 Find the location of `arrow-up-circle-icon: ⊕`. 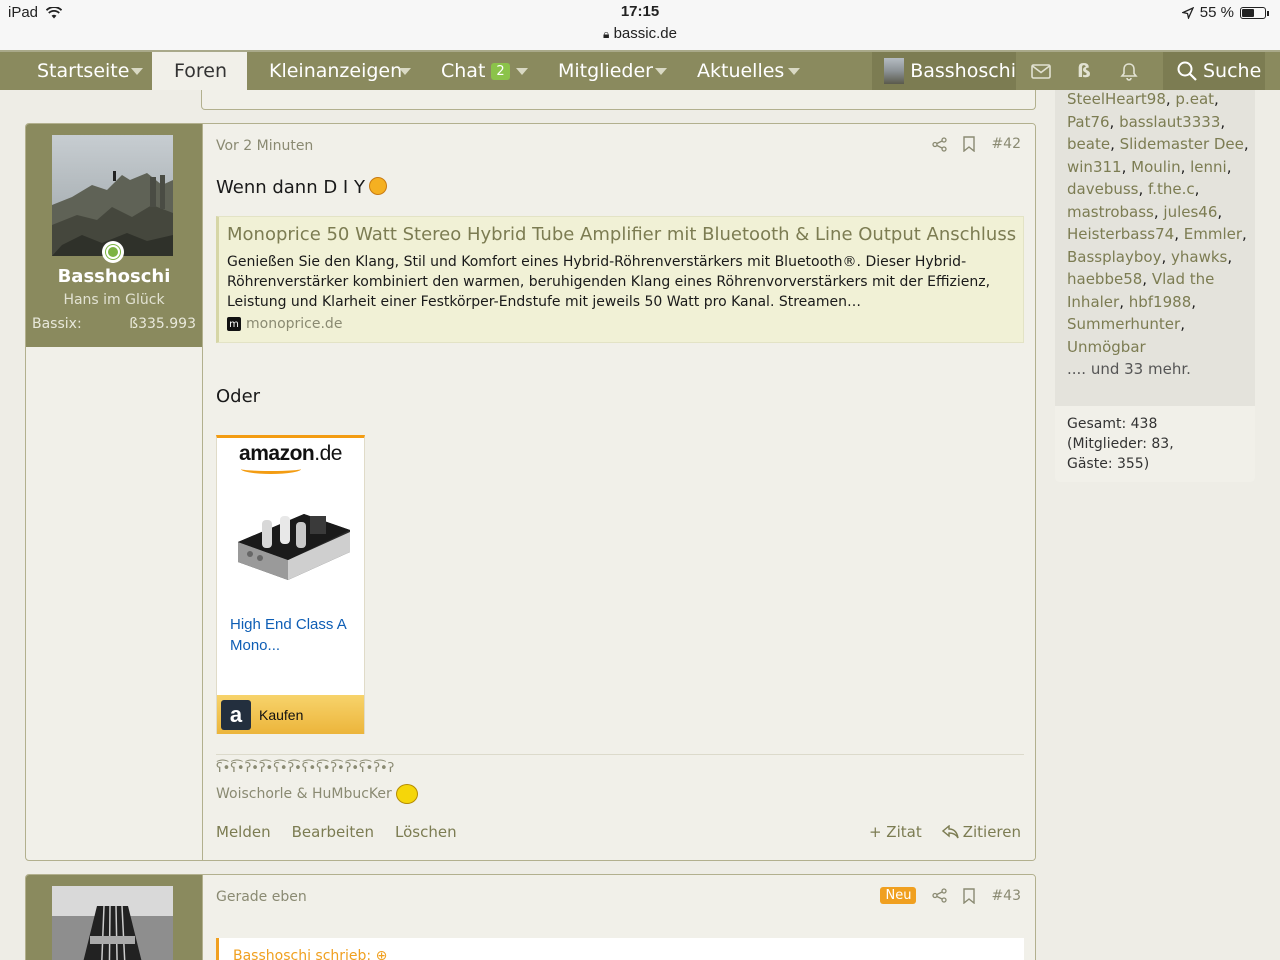

arrow-up-circle-icon: ⊕ is located at coordinates (382, 954).